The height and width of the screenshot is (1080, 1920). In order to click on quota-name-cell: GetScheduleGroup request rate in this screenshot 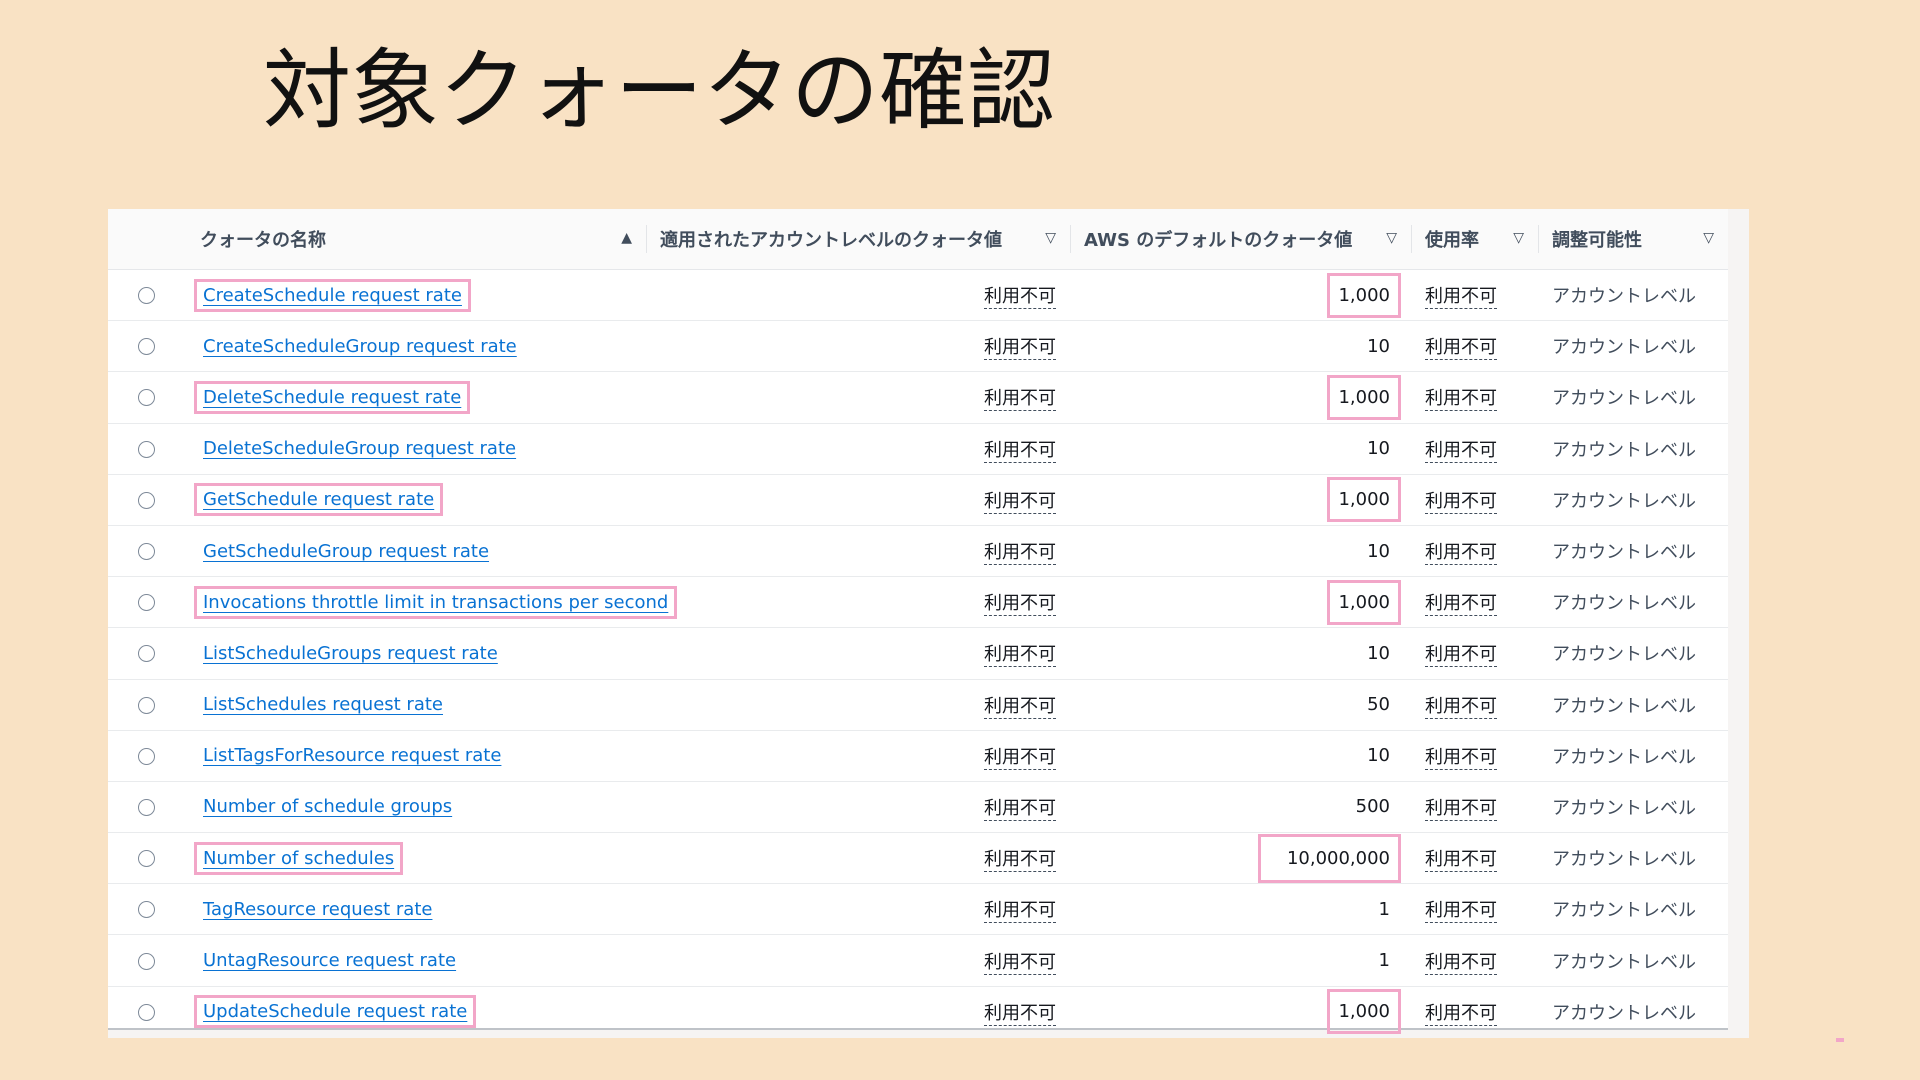, I will do `click(416, 551)`.